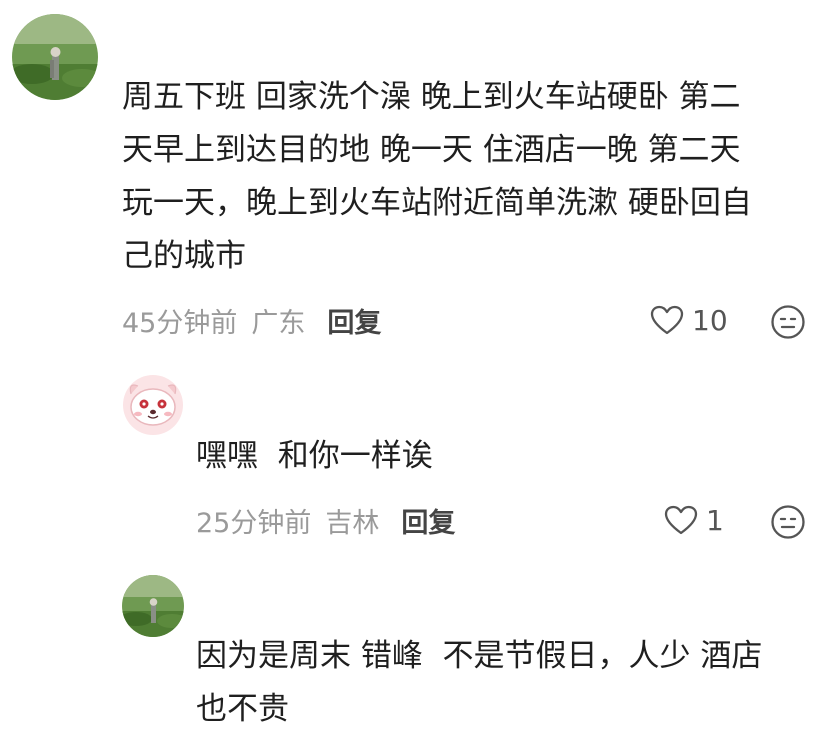 The image size is (836, 751). I want to click on reply-text: 因为是周末 错峰 不是节假日，人少 酒店 也不贵, so click(479, 682).